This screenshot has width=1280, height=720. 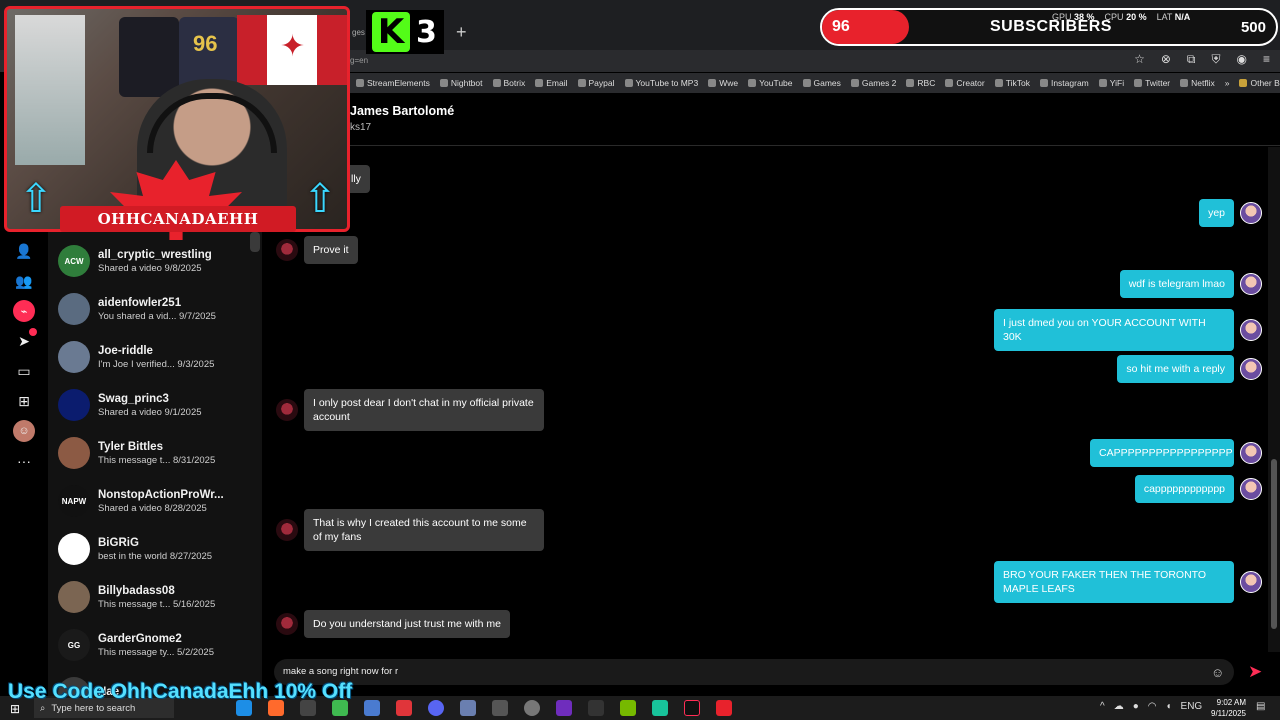 What do you see at coordinates (158, 597) in the screenshot?
I see `conversation-item: Billybadass08 This message t... 5/16/2025` at bounding box center [158, 597].